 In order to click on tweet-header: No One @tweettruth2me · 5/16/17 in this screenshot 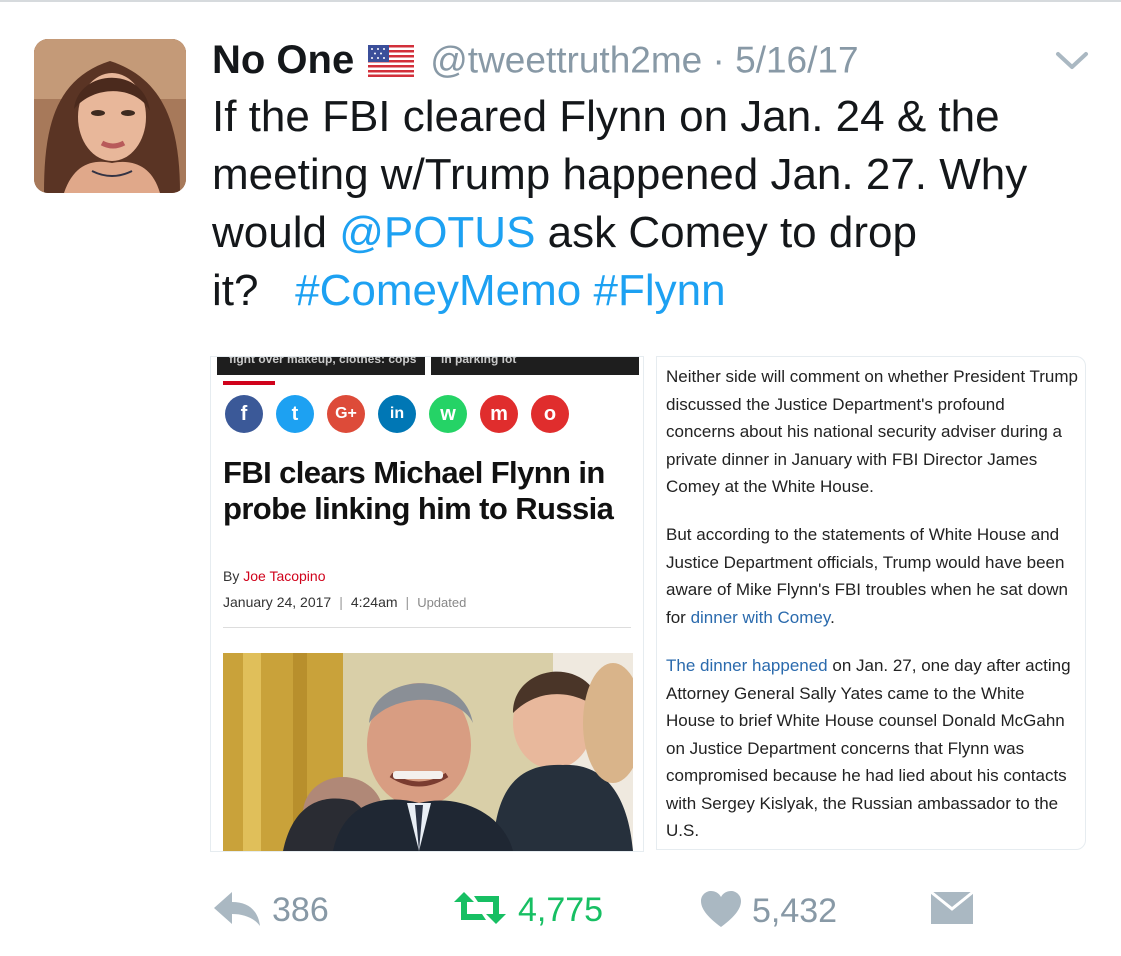, I will do `click(652, 62)`.